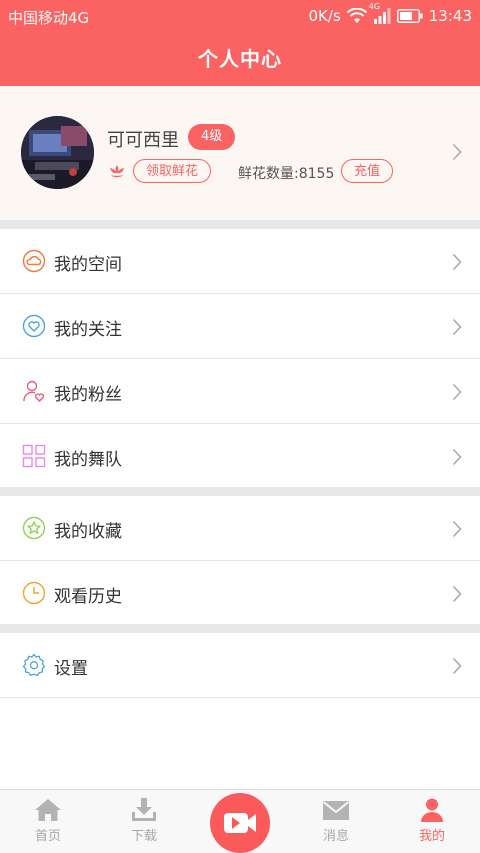 The image size is (480, 853). What do you see at coordinates (240, 833) in the screenshot?
I see `video-record-icon` at bounding box center [240, 833].